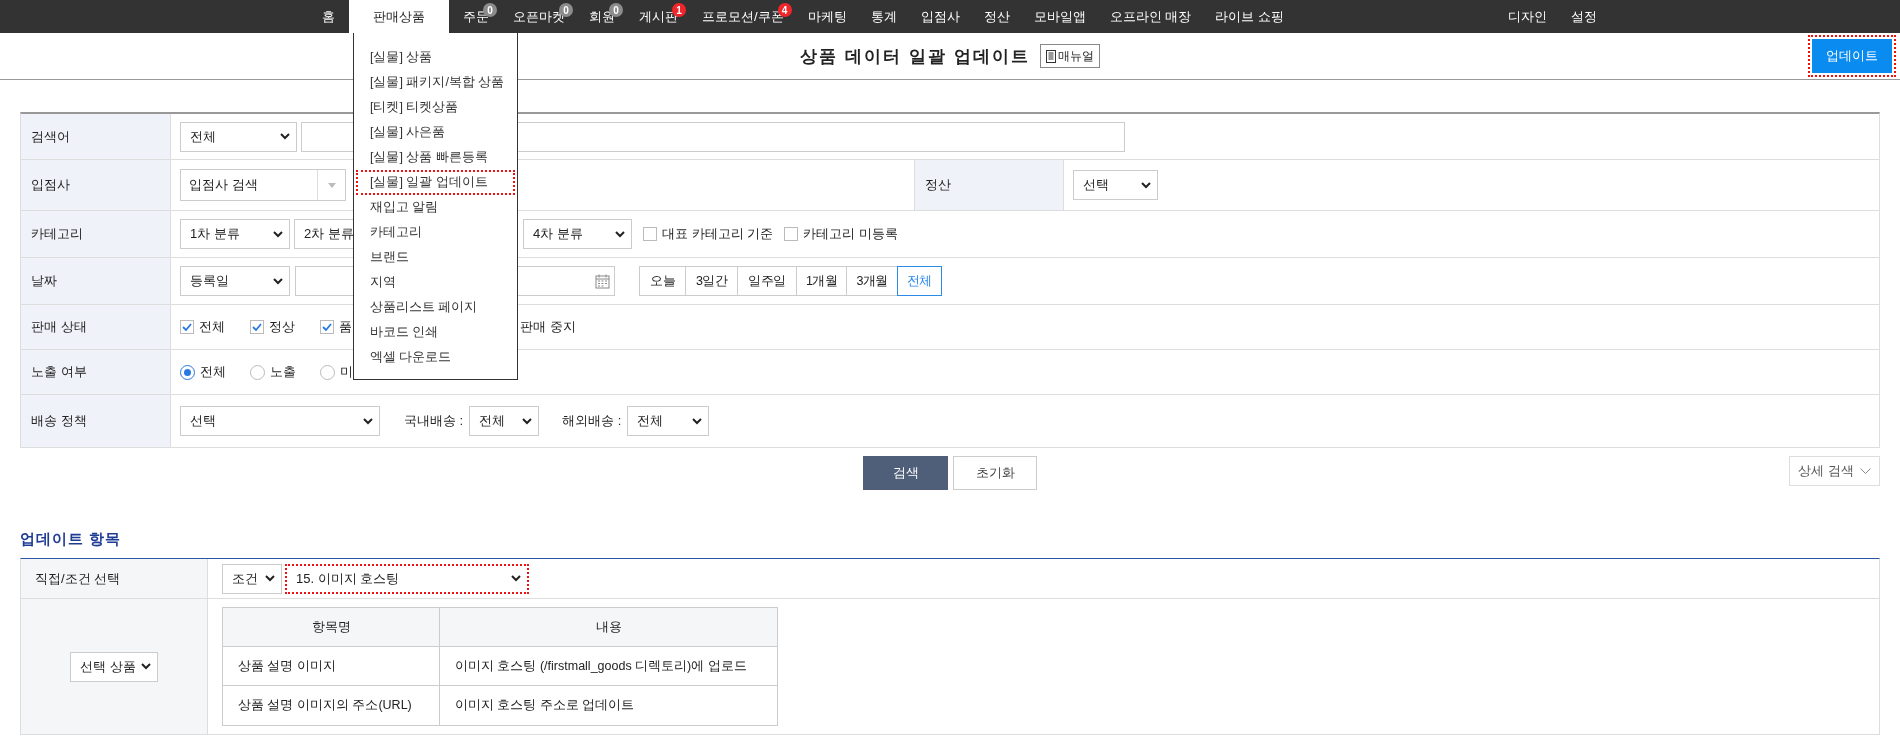 The width and height of the screenshot is (1900, 746). What do you see at coordinates (1834, 471) in the screenshot?
I see `detail-search-button: 상세 검색` at bounding box center [1834, 471].